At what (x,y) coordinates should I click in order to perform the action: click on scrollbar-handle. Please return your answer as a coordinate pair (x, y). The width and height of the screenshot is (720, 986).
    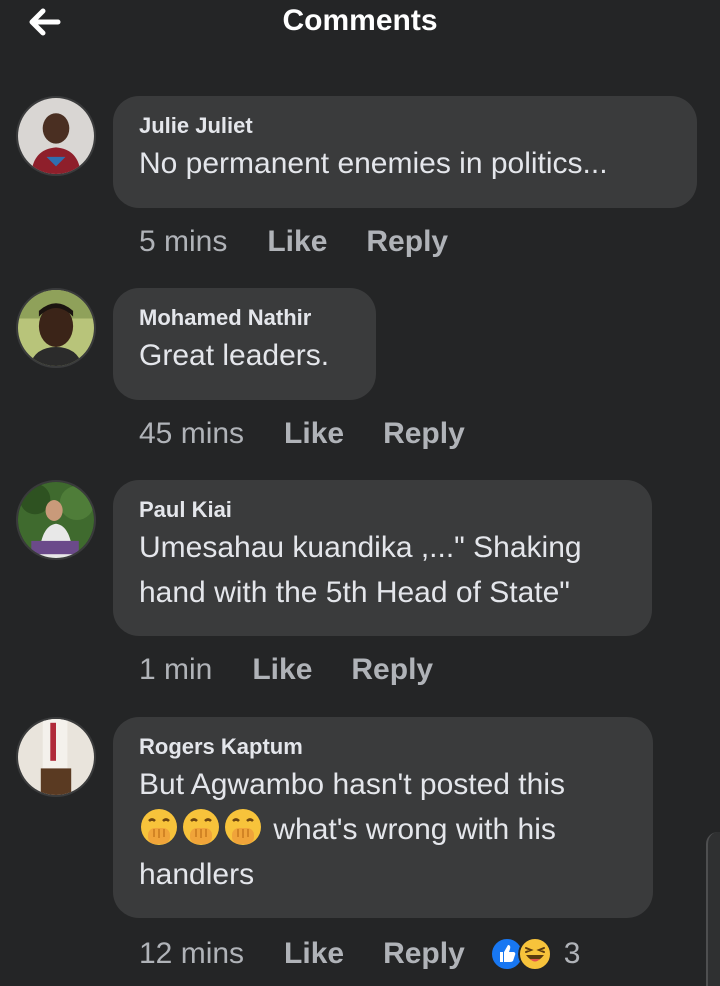
    Looking at the image, I should click on (713, 909).